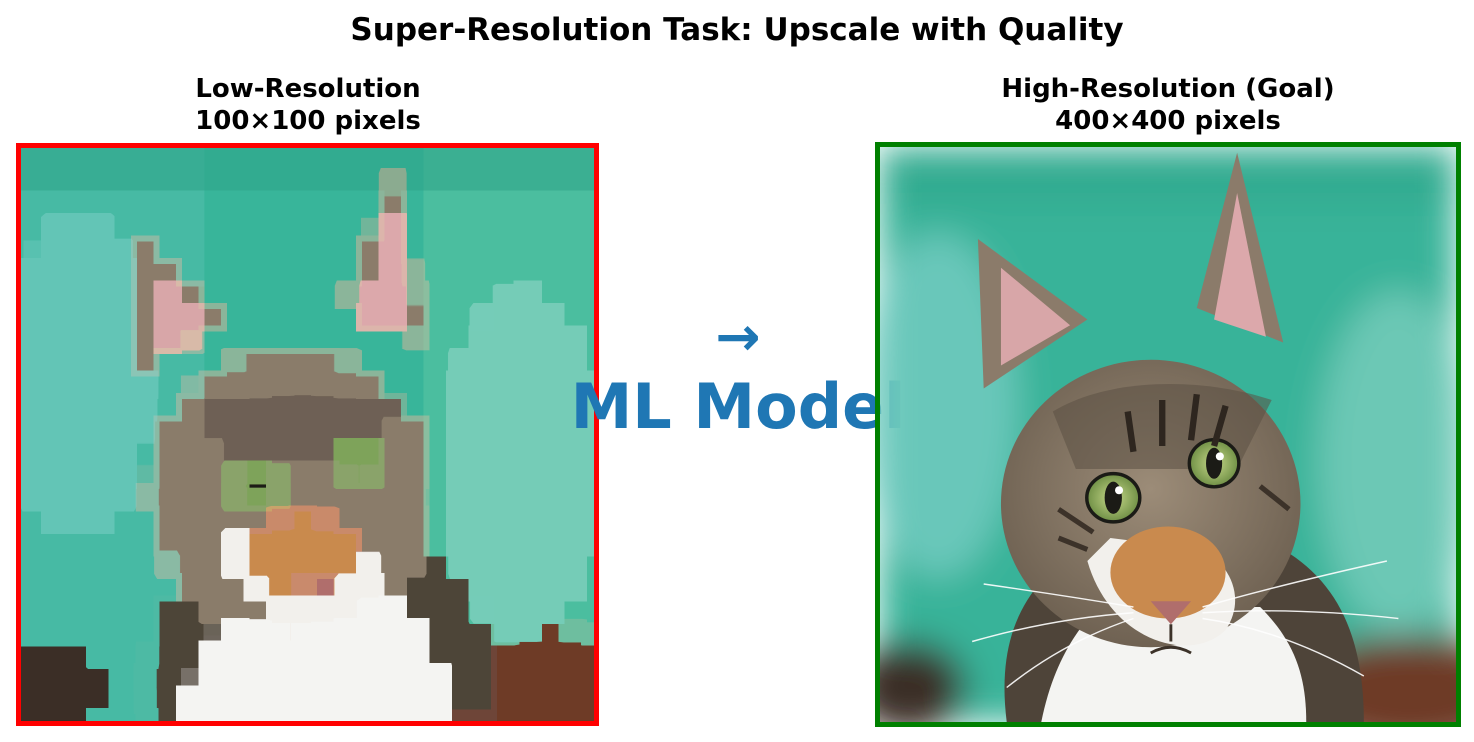 The image size is (1474, 742). I want to click on high-res-title: High-Resolution (Goal) 400×400 pixels, so click(1168, 105).